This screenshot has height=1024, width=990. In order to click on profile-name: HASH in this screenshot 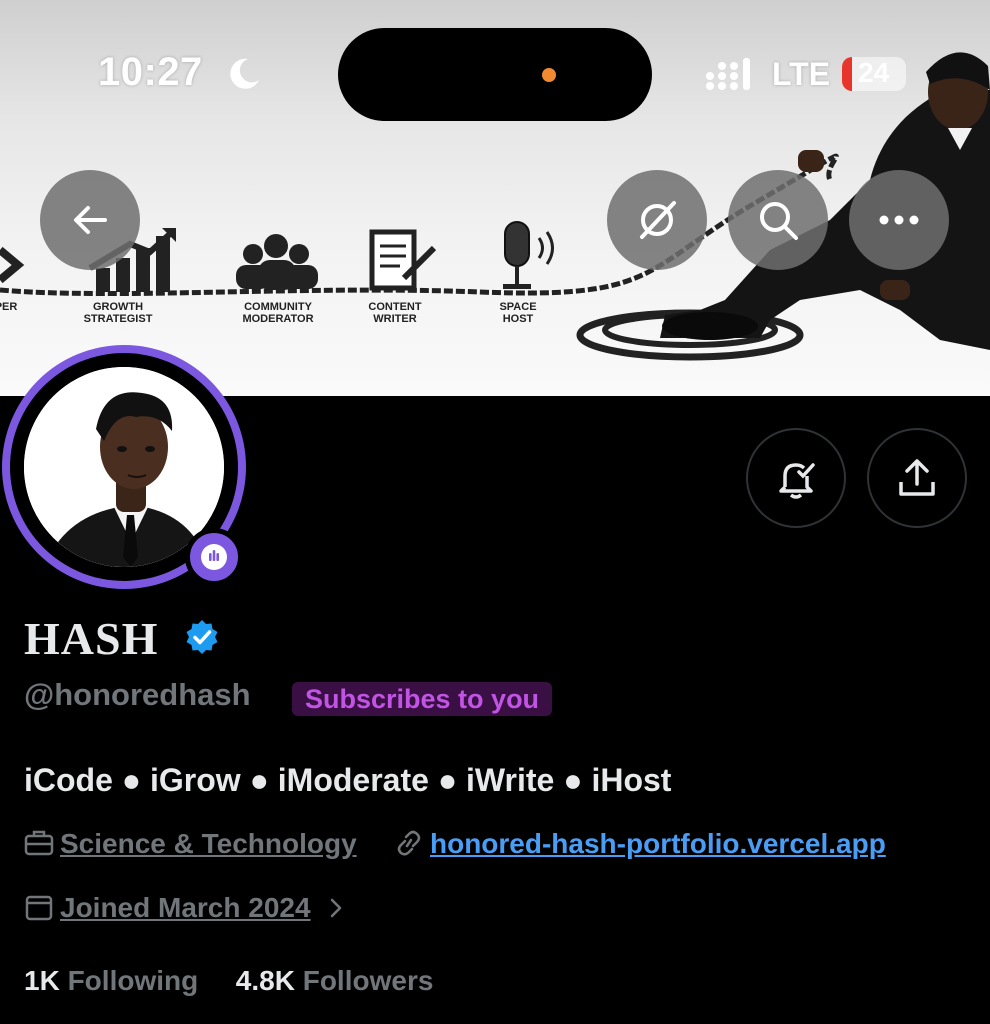, I will do `click(91, 638)`.